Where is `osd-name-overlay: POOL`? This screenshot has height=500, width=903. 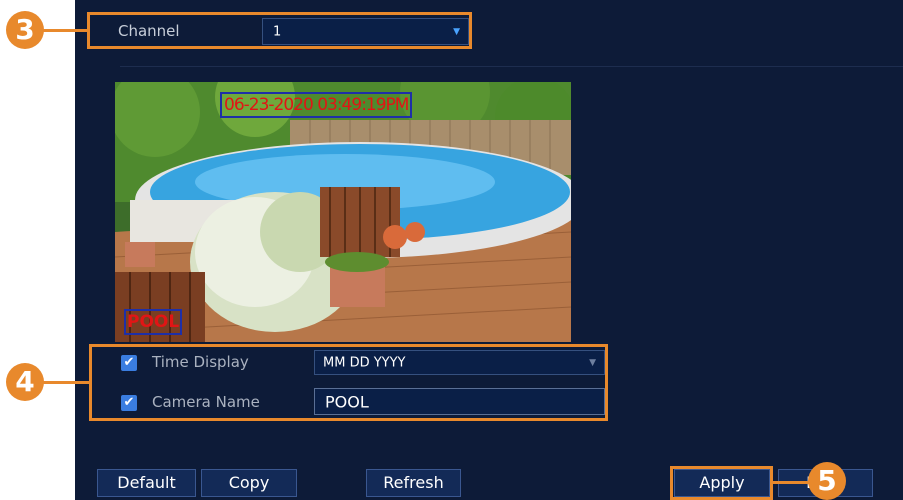 osd-name-overlay: POOL is located at coordinates (153, 322).